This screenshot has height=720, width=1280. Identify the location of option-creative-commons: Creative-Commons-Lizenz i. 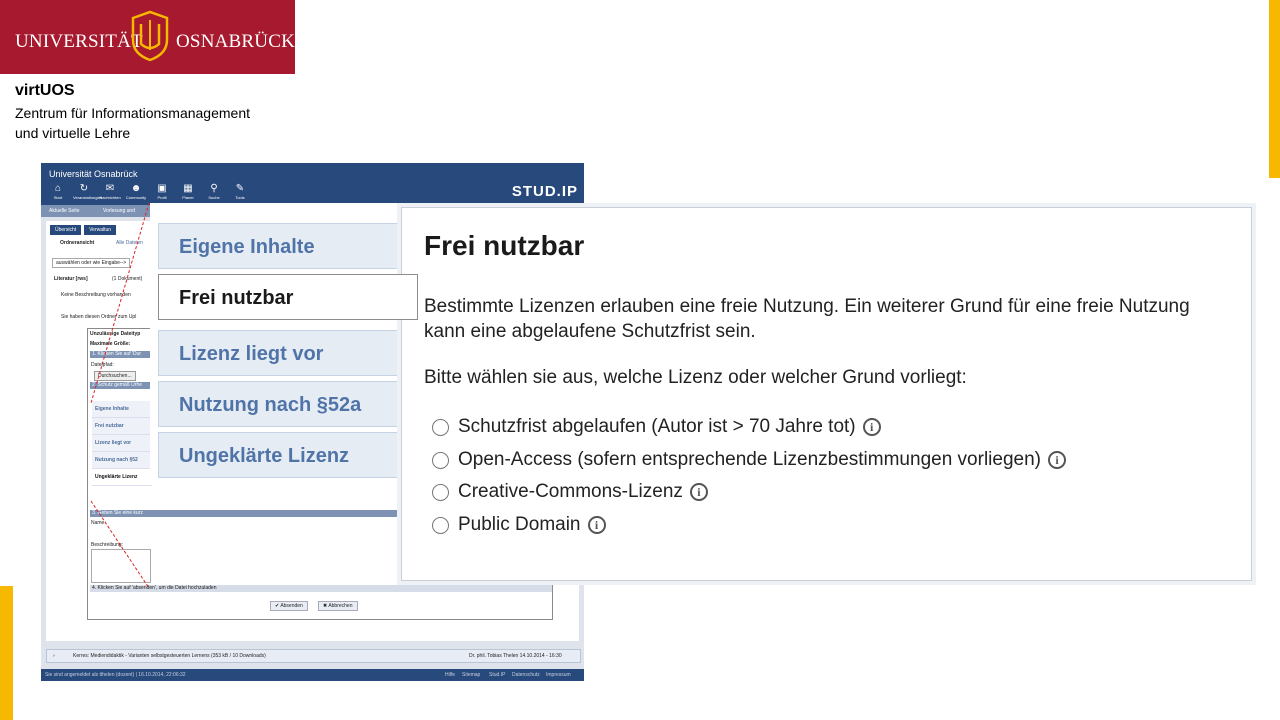
(570, 492).